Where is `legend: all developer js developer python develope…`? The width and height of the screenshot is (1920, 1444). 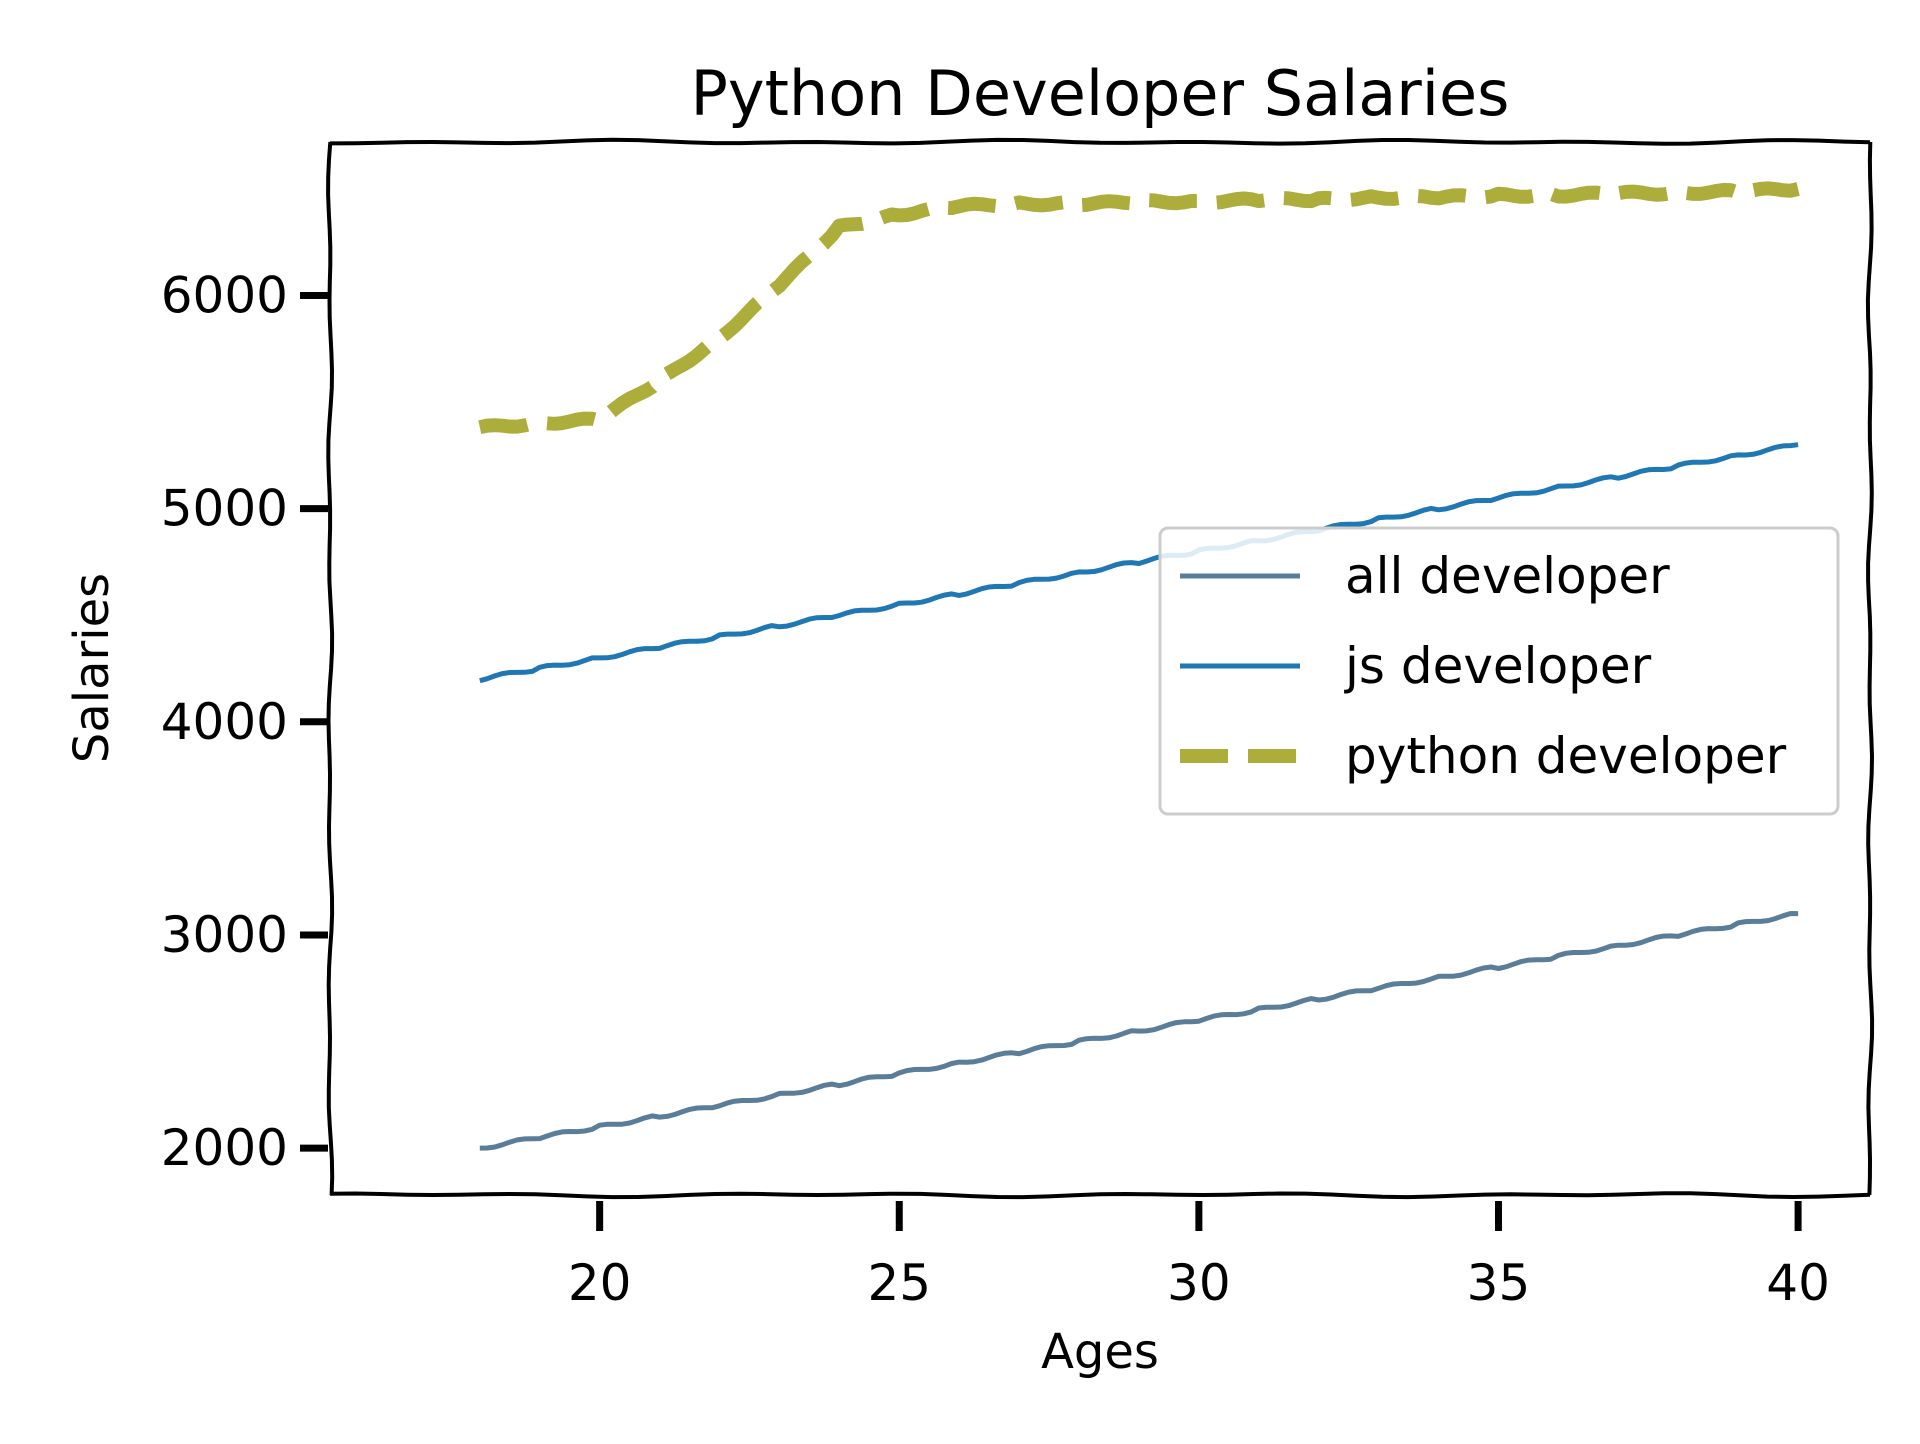 legend: all developer js developer python develope… is located at coordinates (1499, 671).